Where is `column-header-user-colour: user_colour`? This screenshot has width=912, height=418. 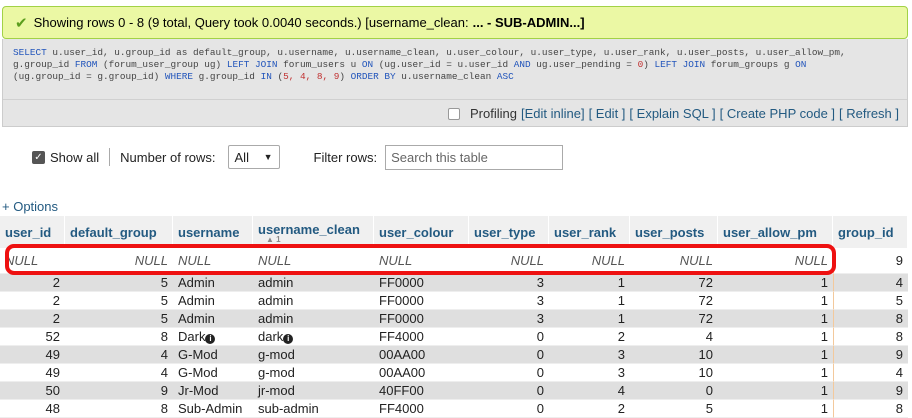 column-header-user-colour: user_colour is located at coordinates (421, 232).